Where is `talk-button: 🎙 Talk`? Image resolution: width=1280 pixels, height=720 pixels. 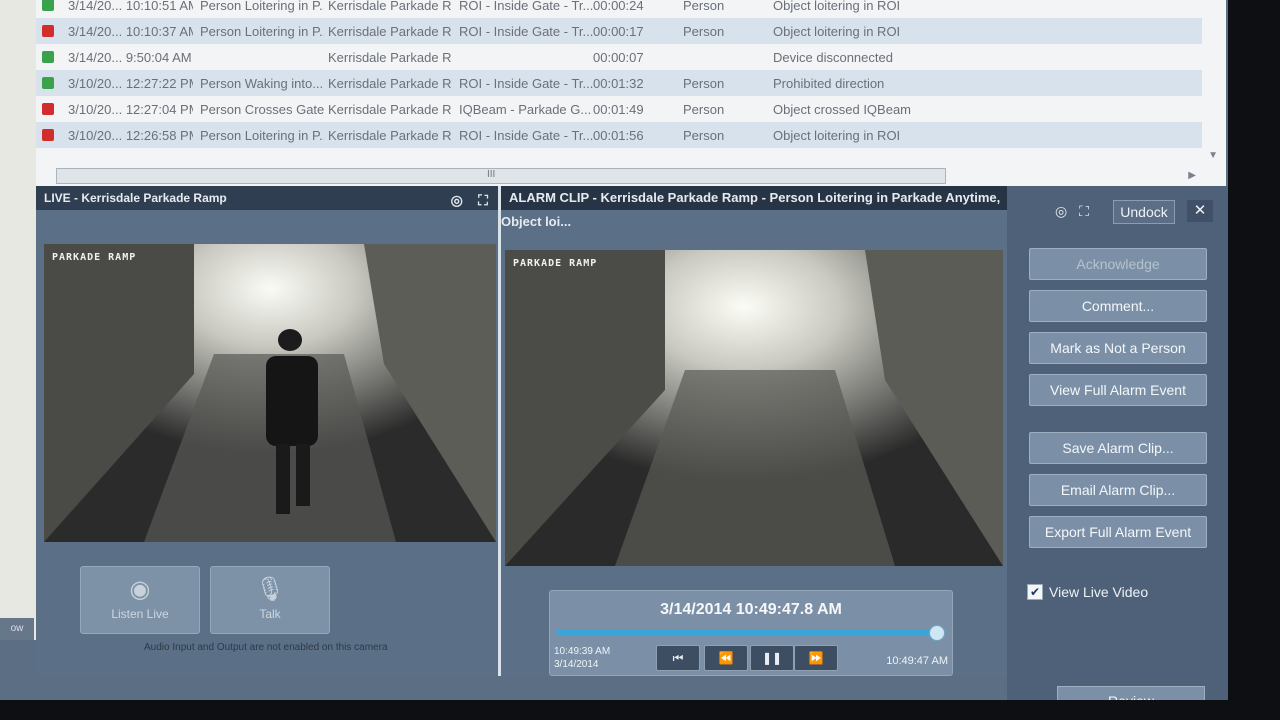 talk-button: 🎙 Talk is located at coordinates (270, 600).